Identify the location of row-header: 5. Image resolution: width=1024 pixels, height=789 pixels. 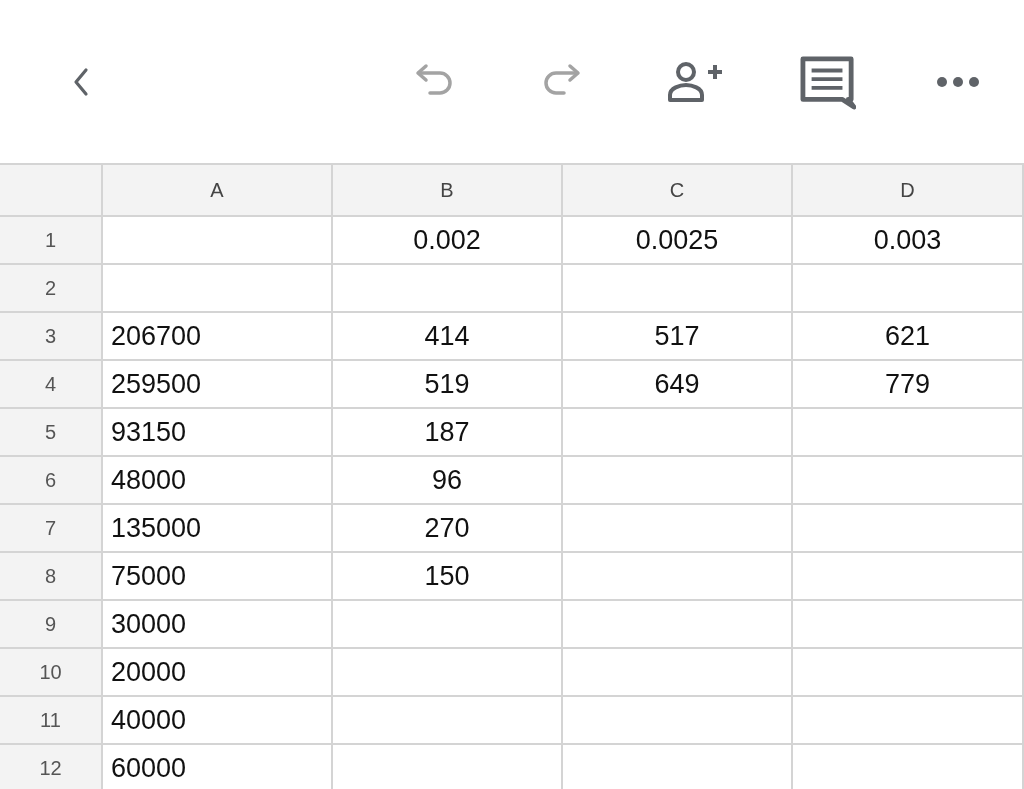
(51, 433).